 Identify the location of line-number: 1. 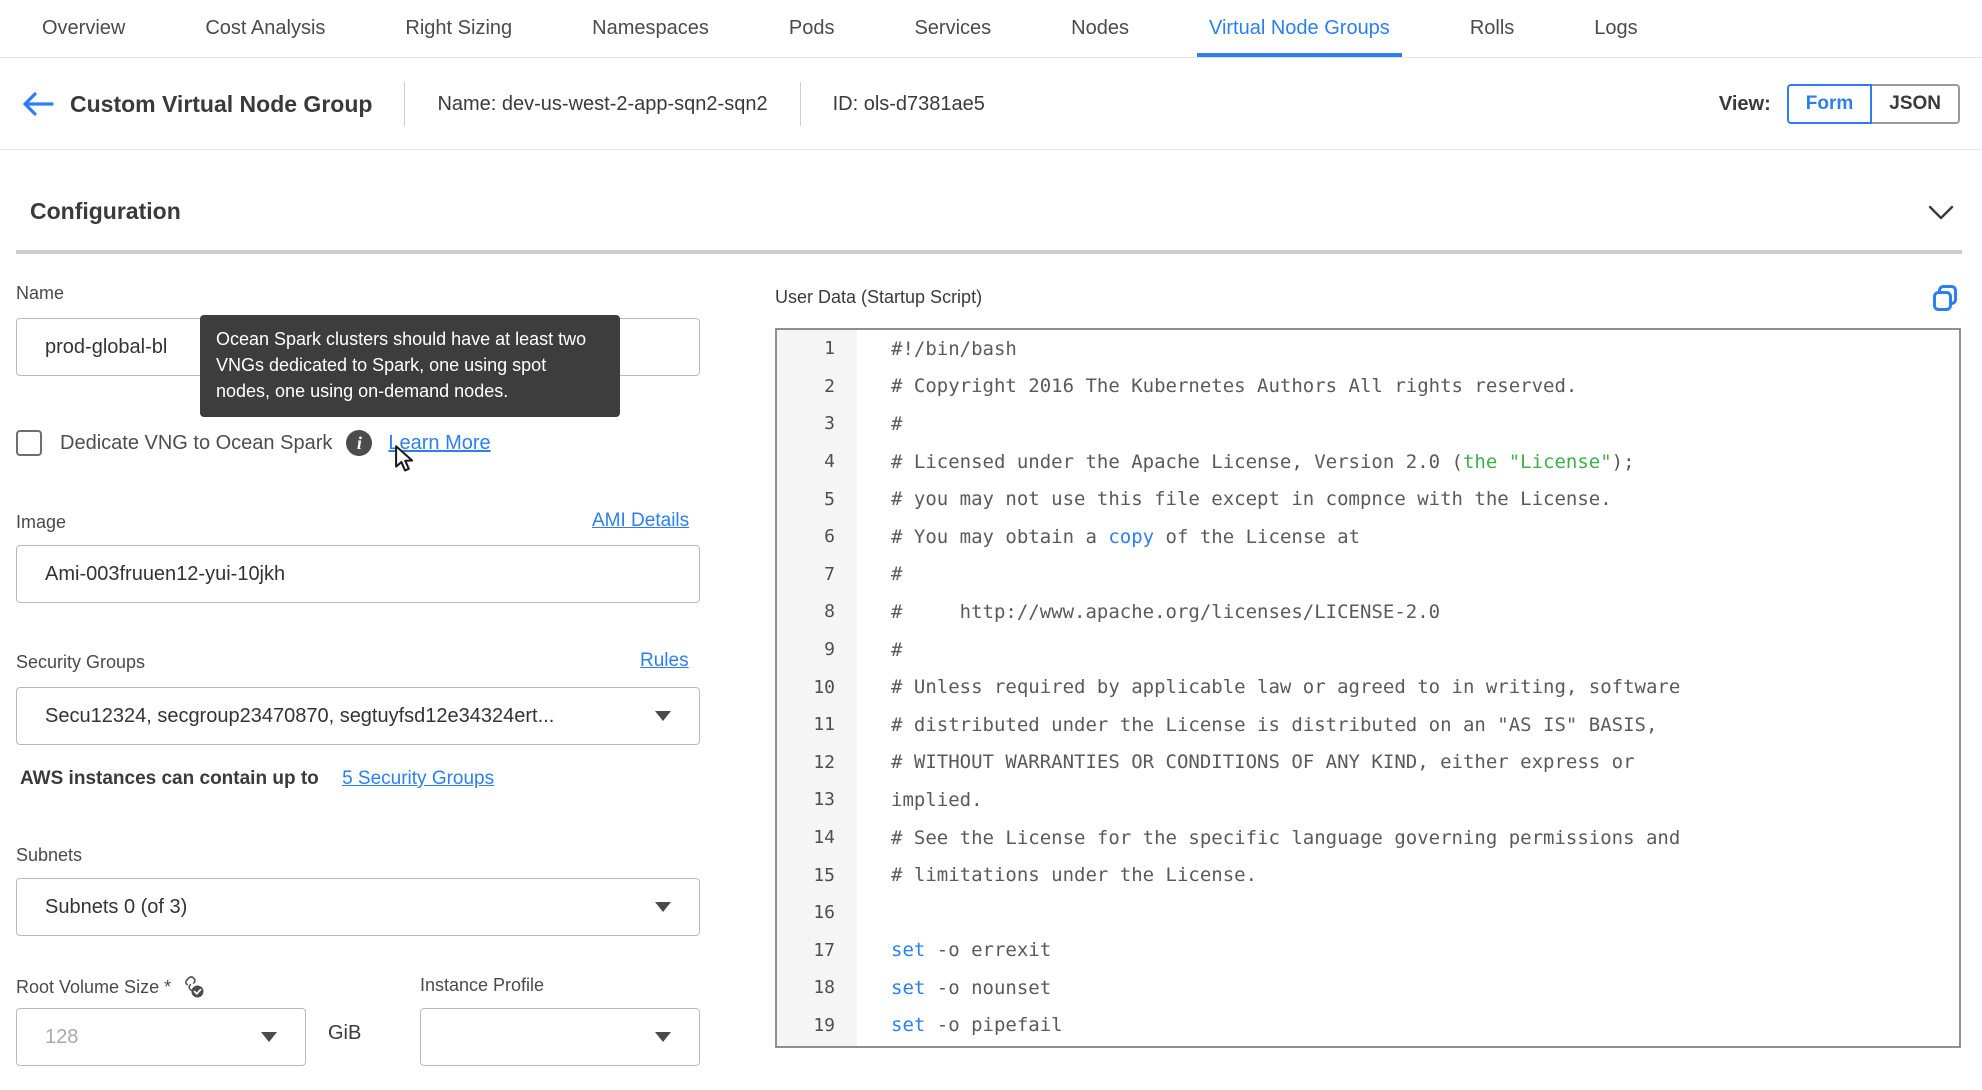
(817, 349).